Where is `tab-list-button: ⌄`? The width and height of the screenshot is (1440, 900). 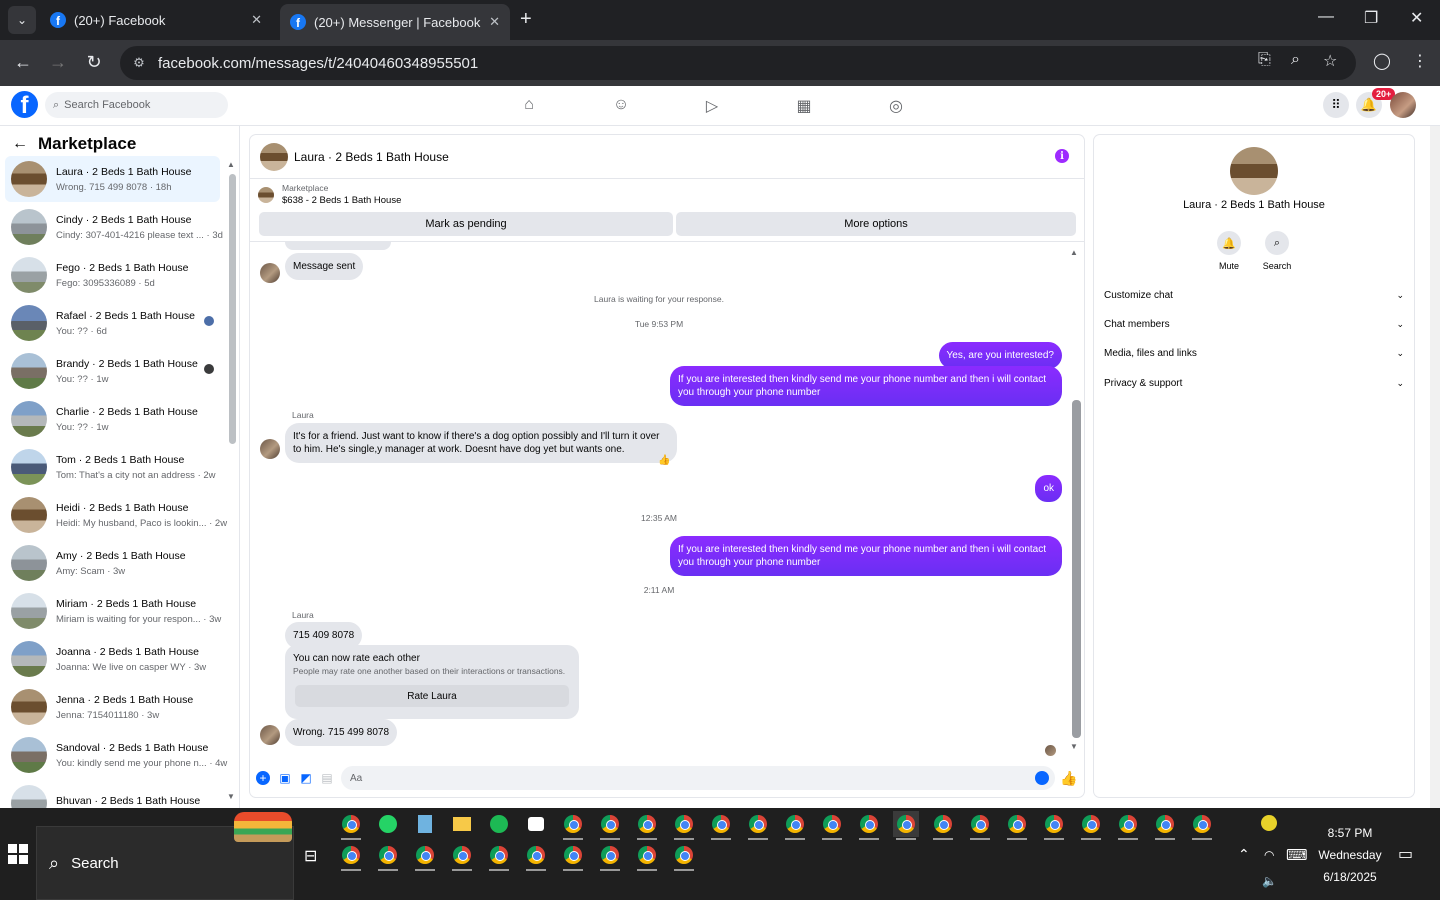 tab-list-button: ⌄ is located at coordinates (22, 20).